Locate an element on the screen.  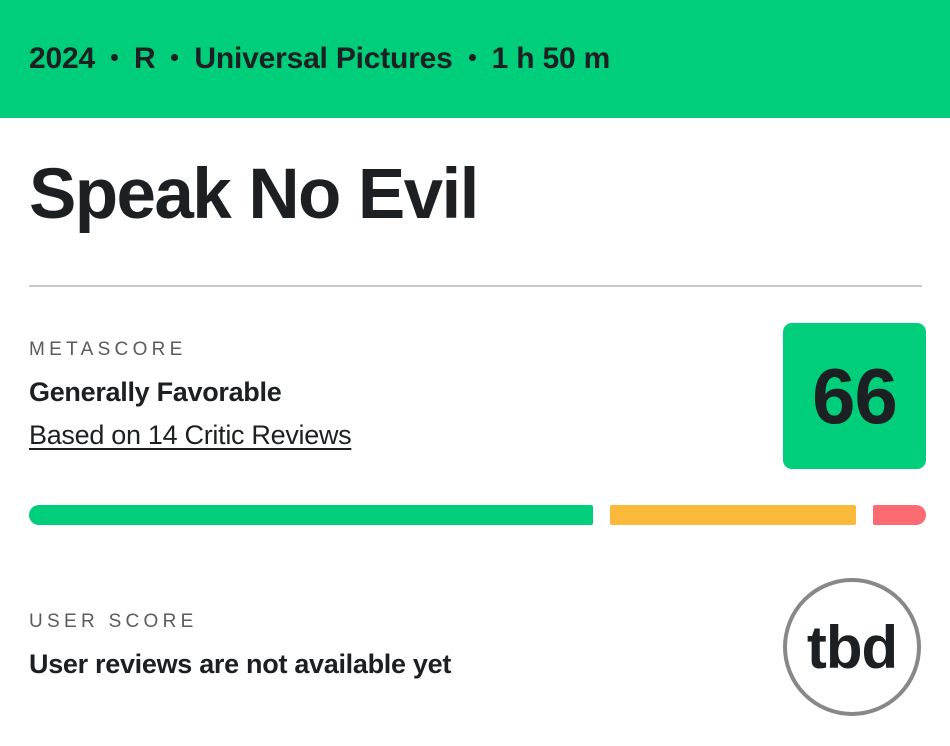
page-title: Speak No Evil is located at coordinates (254, 194).